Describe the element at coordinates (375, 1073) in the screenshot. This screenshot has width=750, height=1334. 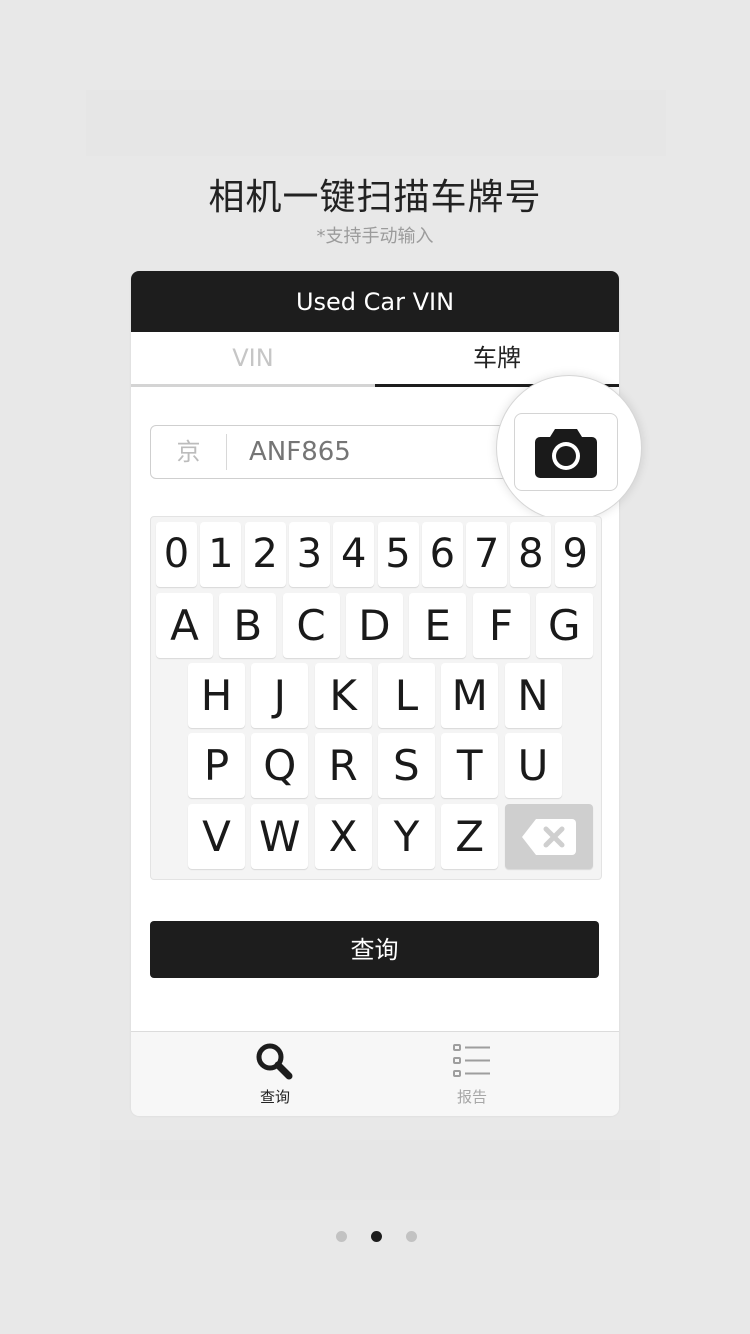
I see `bottom-nav: 查询 报告` at that location.